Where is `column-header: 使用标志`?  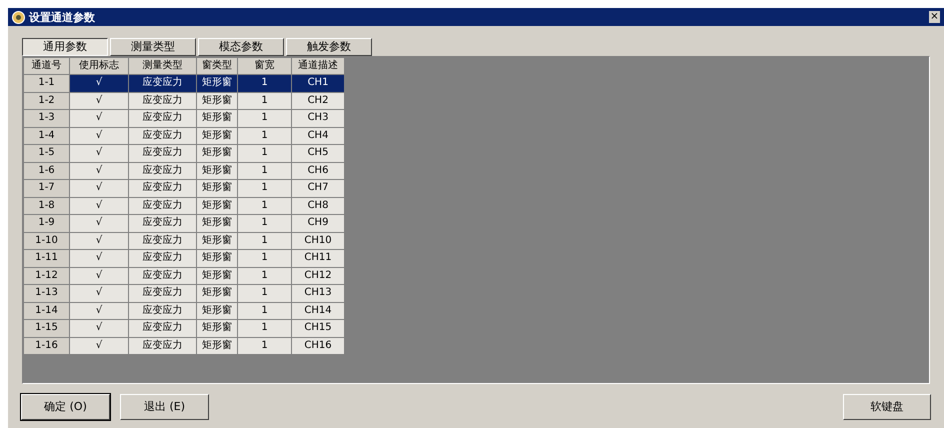
column-header: 使用标志 is located at coordinates (99, 66).